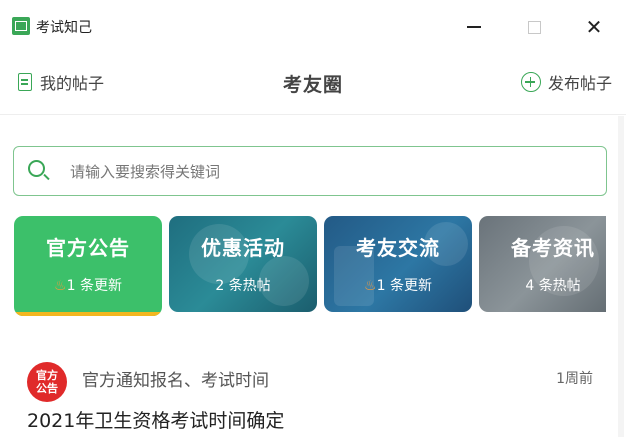  What do you see at coordinates (398, 264) in the screenshot?
I see `card-exam-friends-exchange: 考友交流 ♨1 条更新` at bounding box center [398, 264].